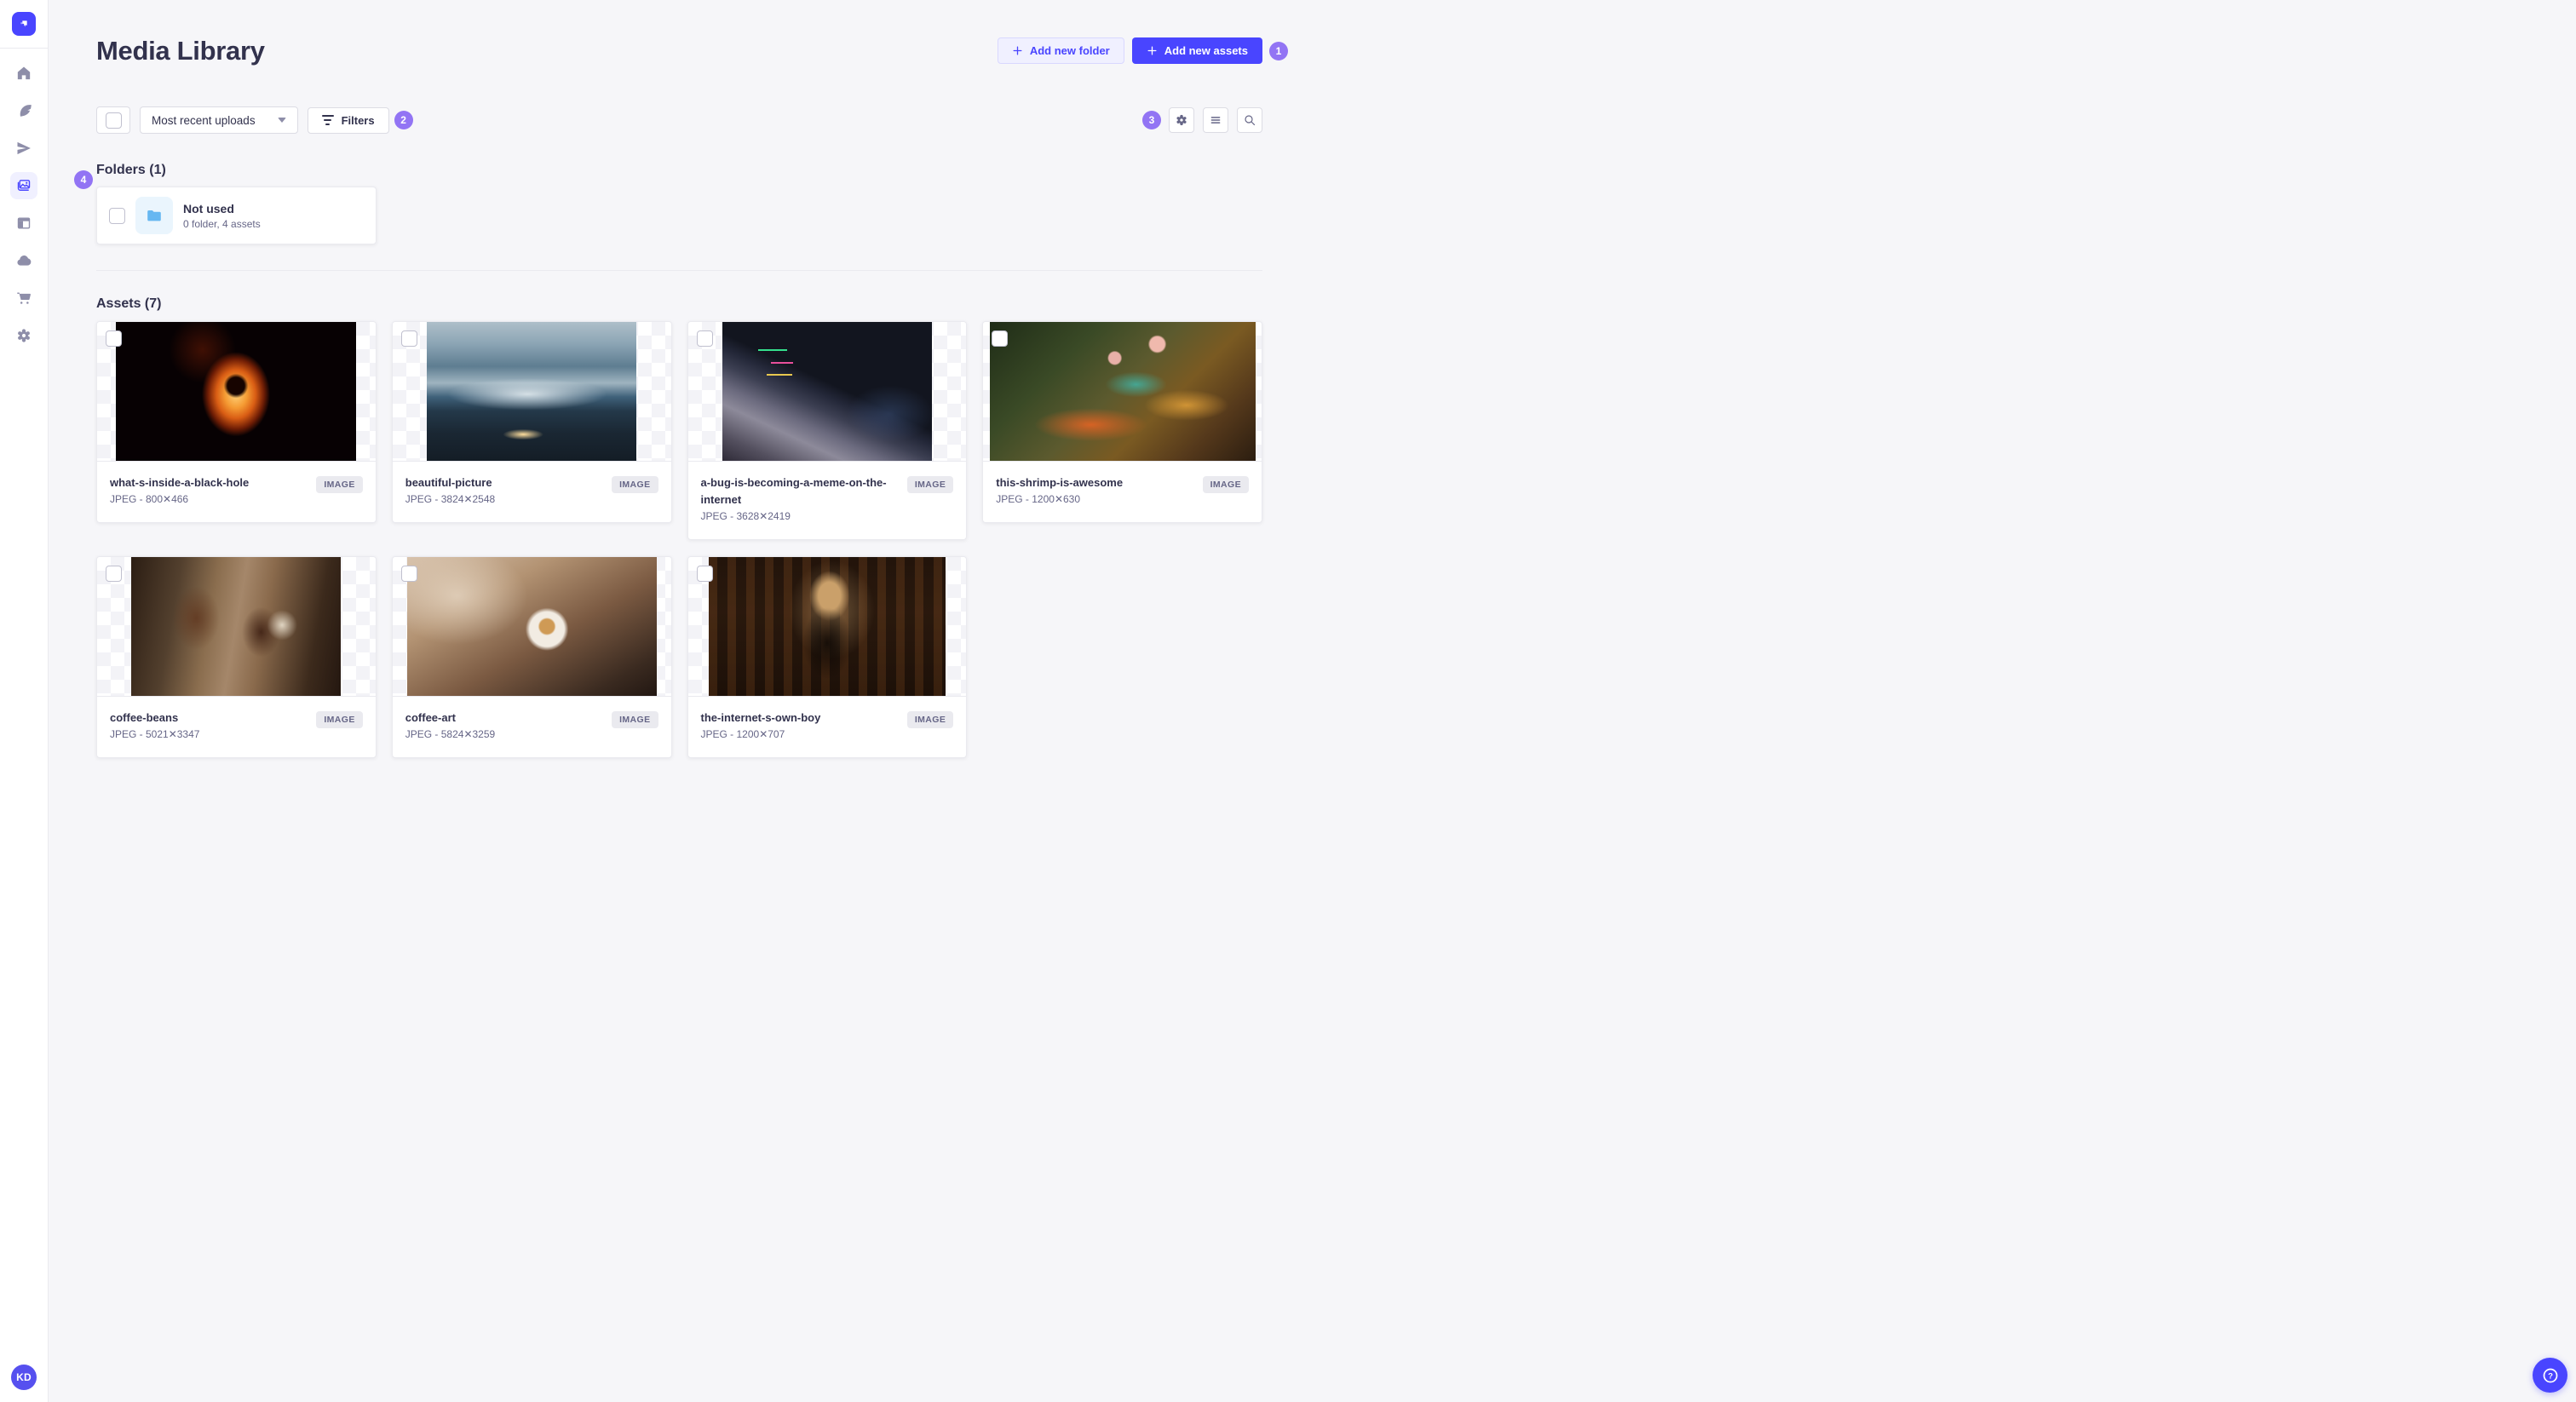 This screenshot has width=2576, height=1402. What do you see at coordinates (24, 335) in the screenshot?
I see `sidebar-item-settings` at bounding box center [24, 335].